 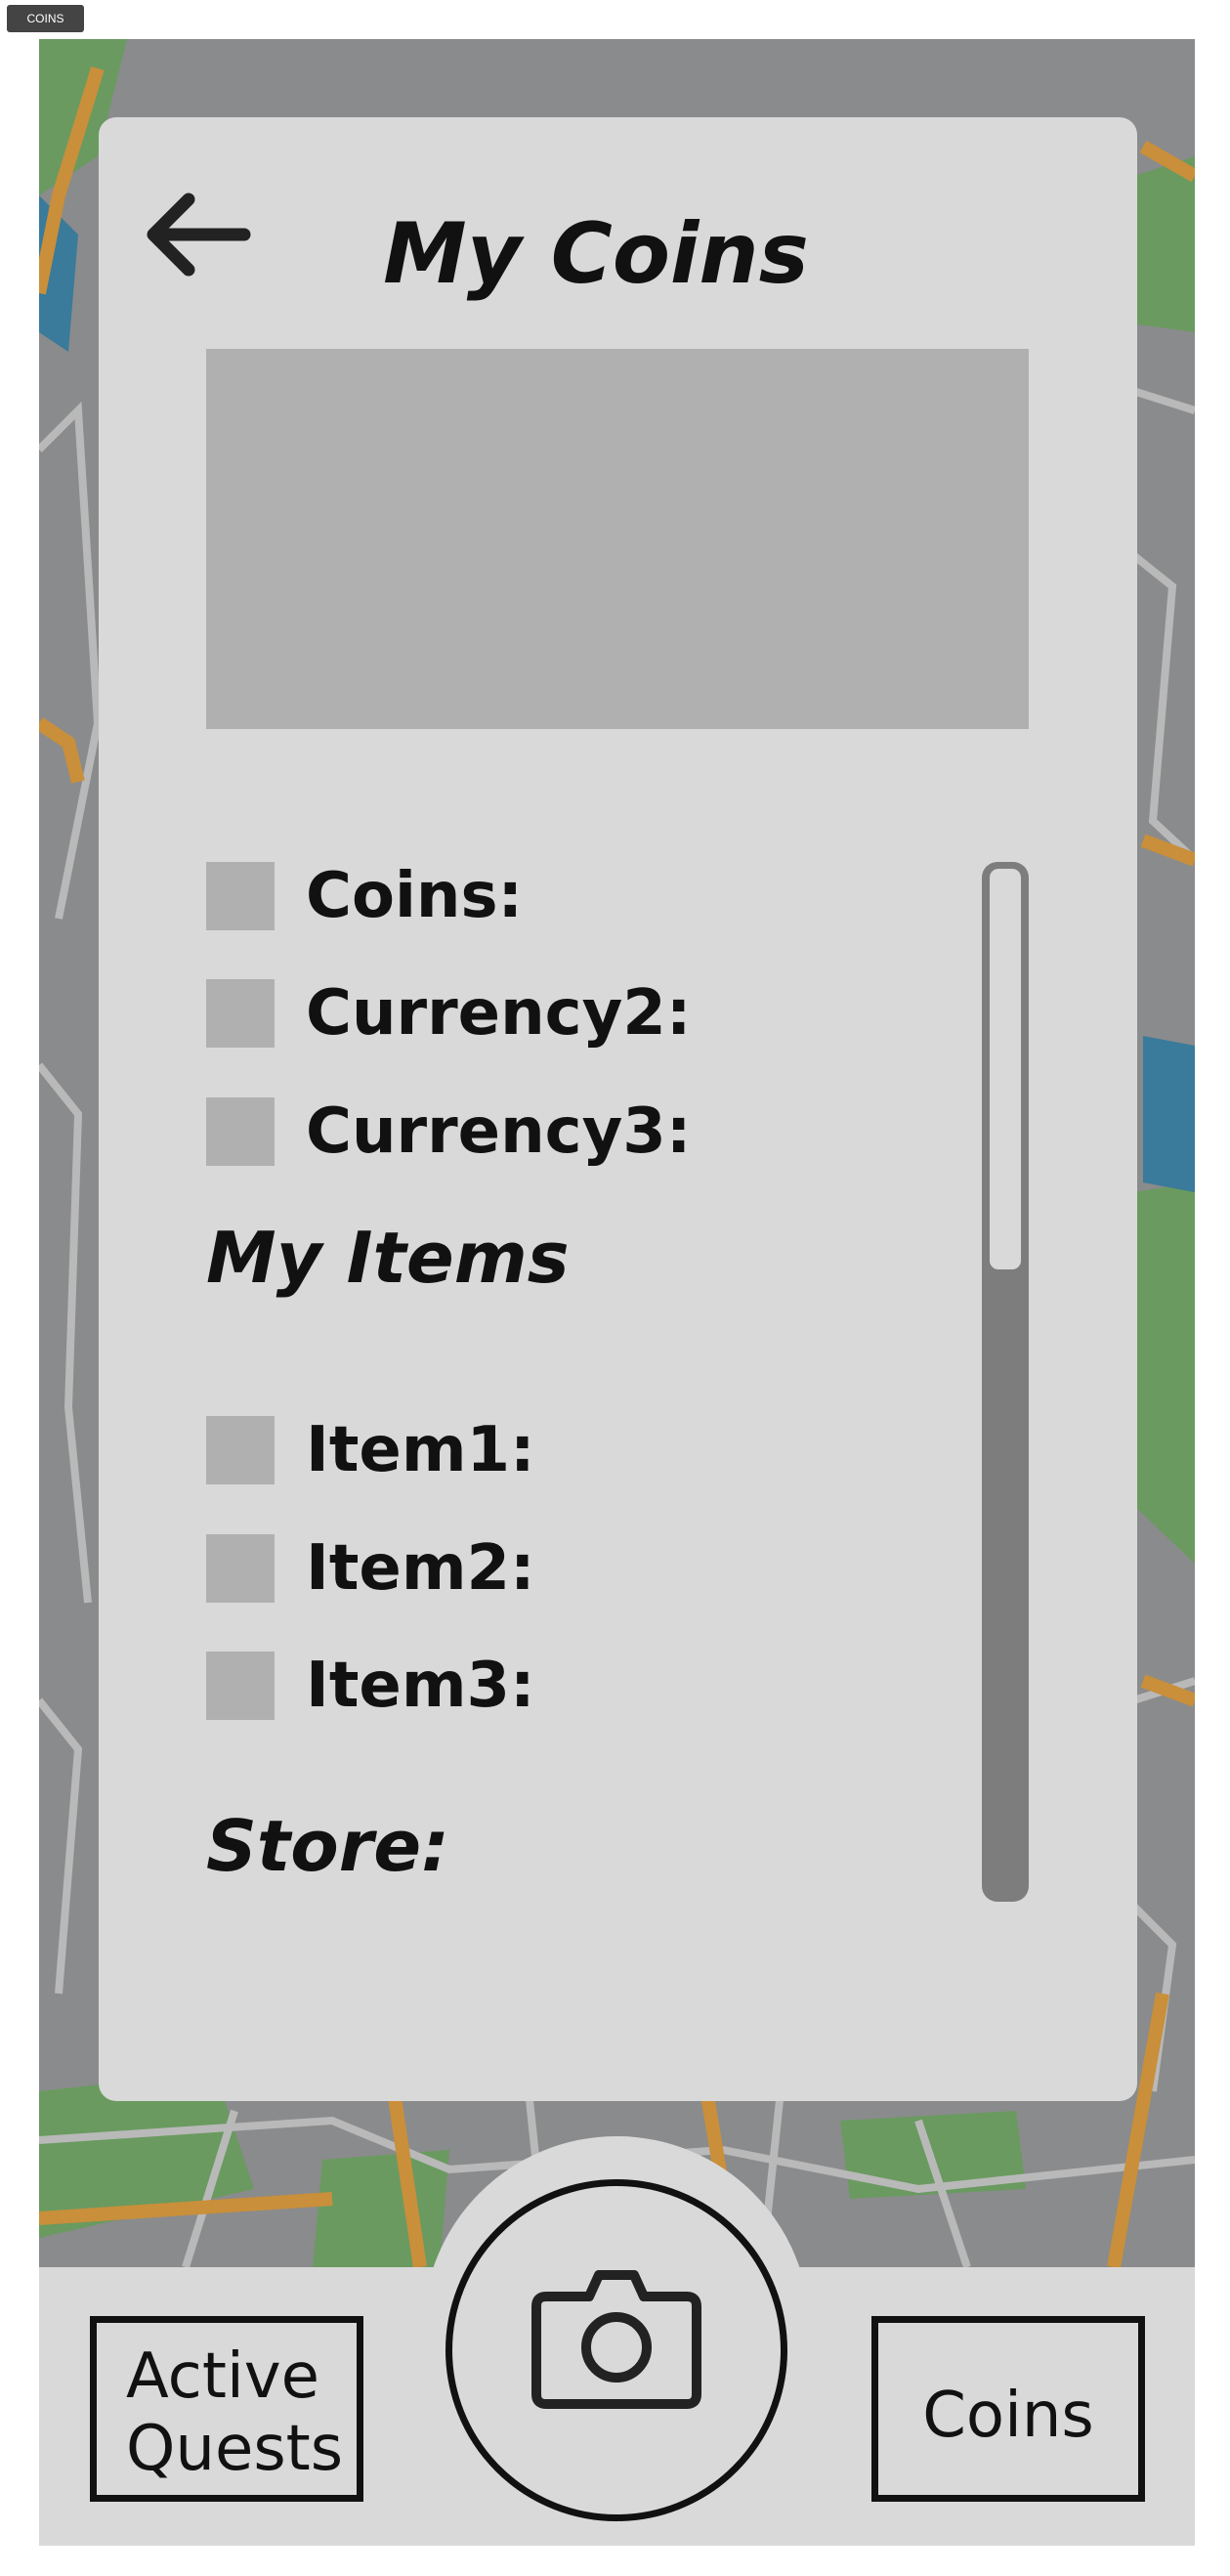 What do you see at coordinates (415, 896) in the screenshot?
I see `currency-label: Coins:` at bounding box center [415, 896].